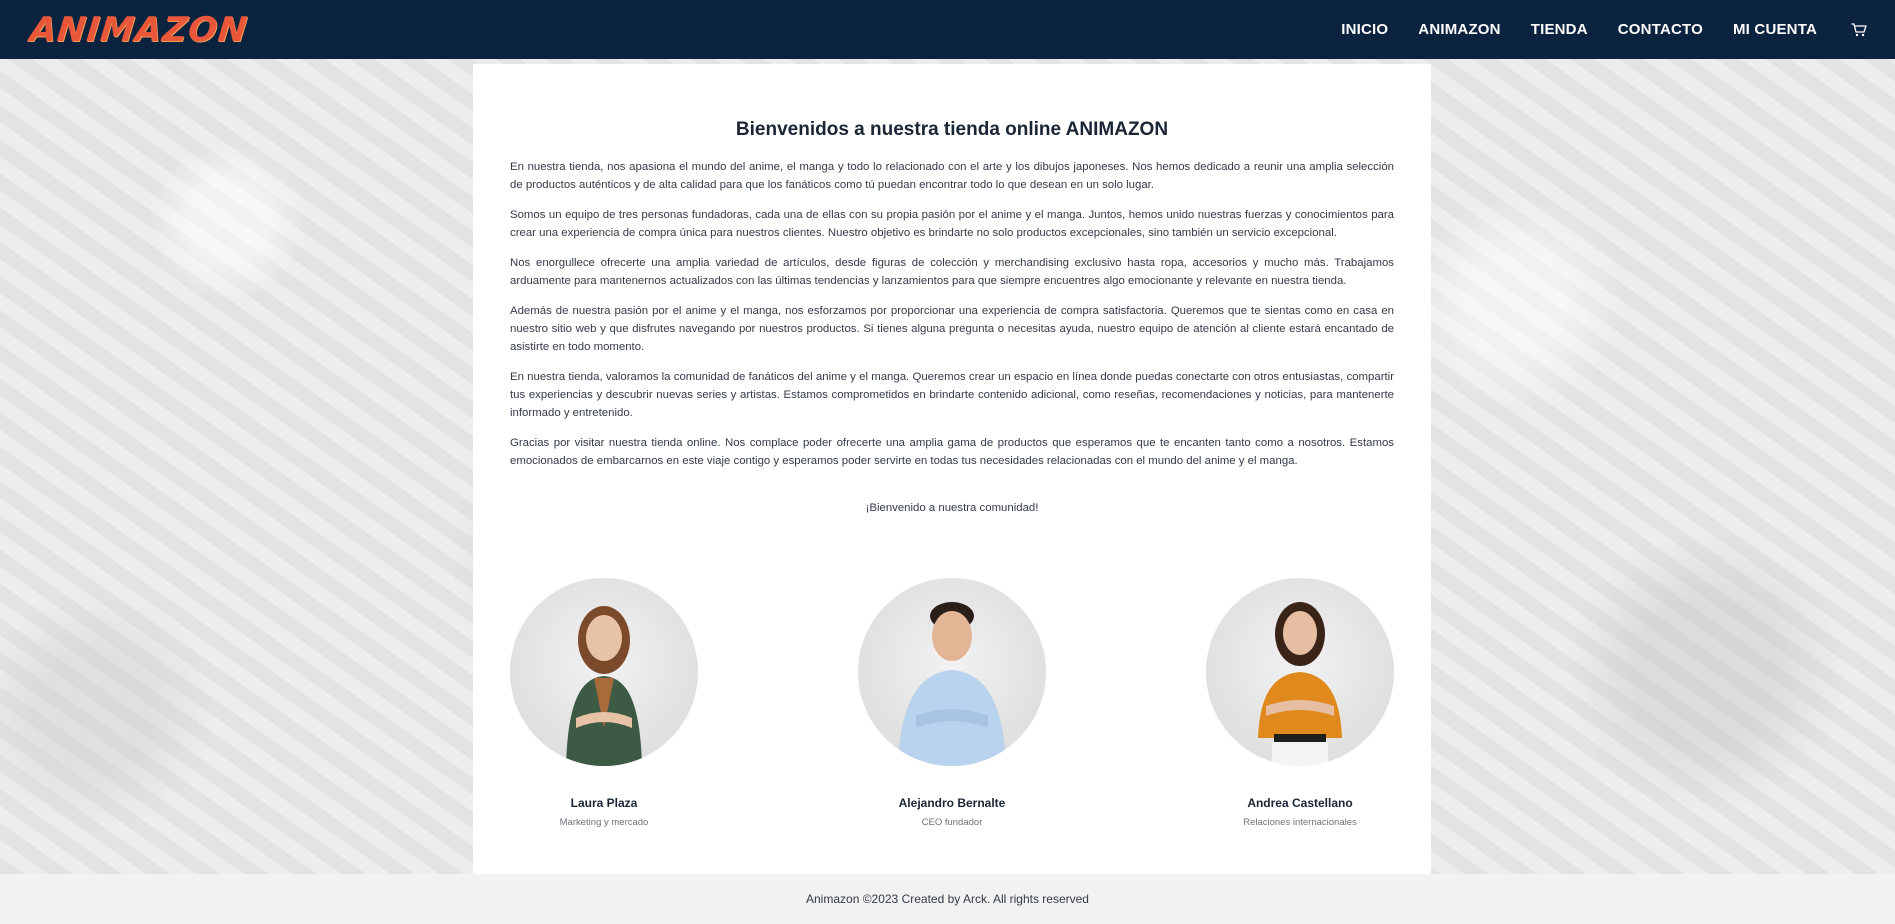  What do you see at coordinates (1775, 29) in the screenshot?
I see `nav-mi-cuenta: MI CUENTA` at bounding box center [1775, 29].